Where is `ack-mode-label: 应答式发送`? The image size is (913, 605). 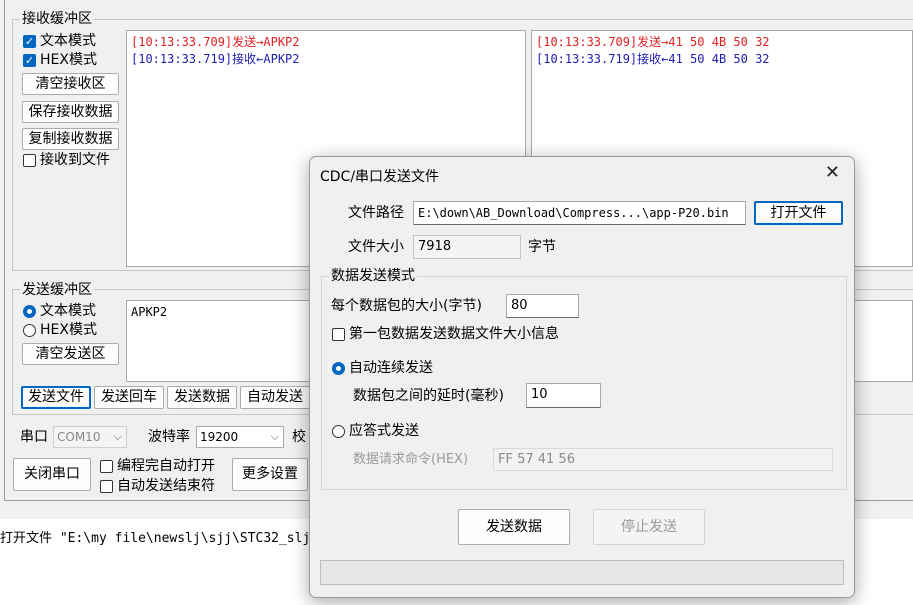 ack-mode-label: 应答式发送 is located at coordinates (384, 431).